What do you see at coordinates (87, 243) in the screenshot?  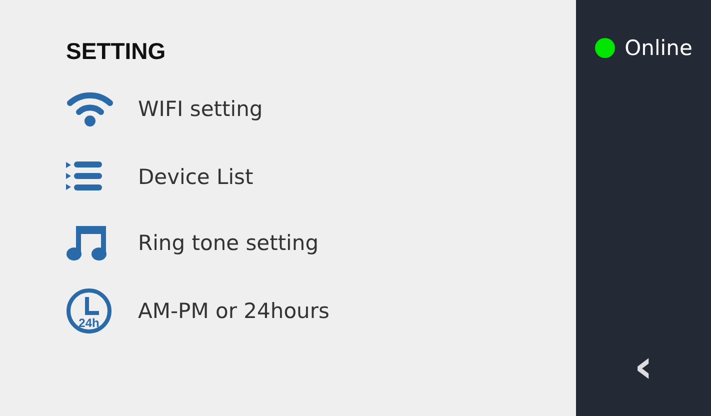 I see `music-note-icon` at bounding box center [87, 243].